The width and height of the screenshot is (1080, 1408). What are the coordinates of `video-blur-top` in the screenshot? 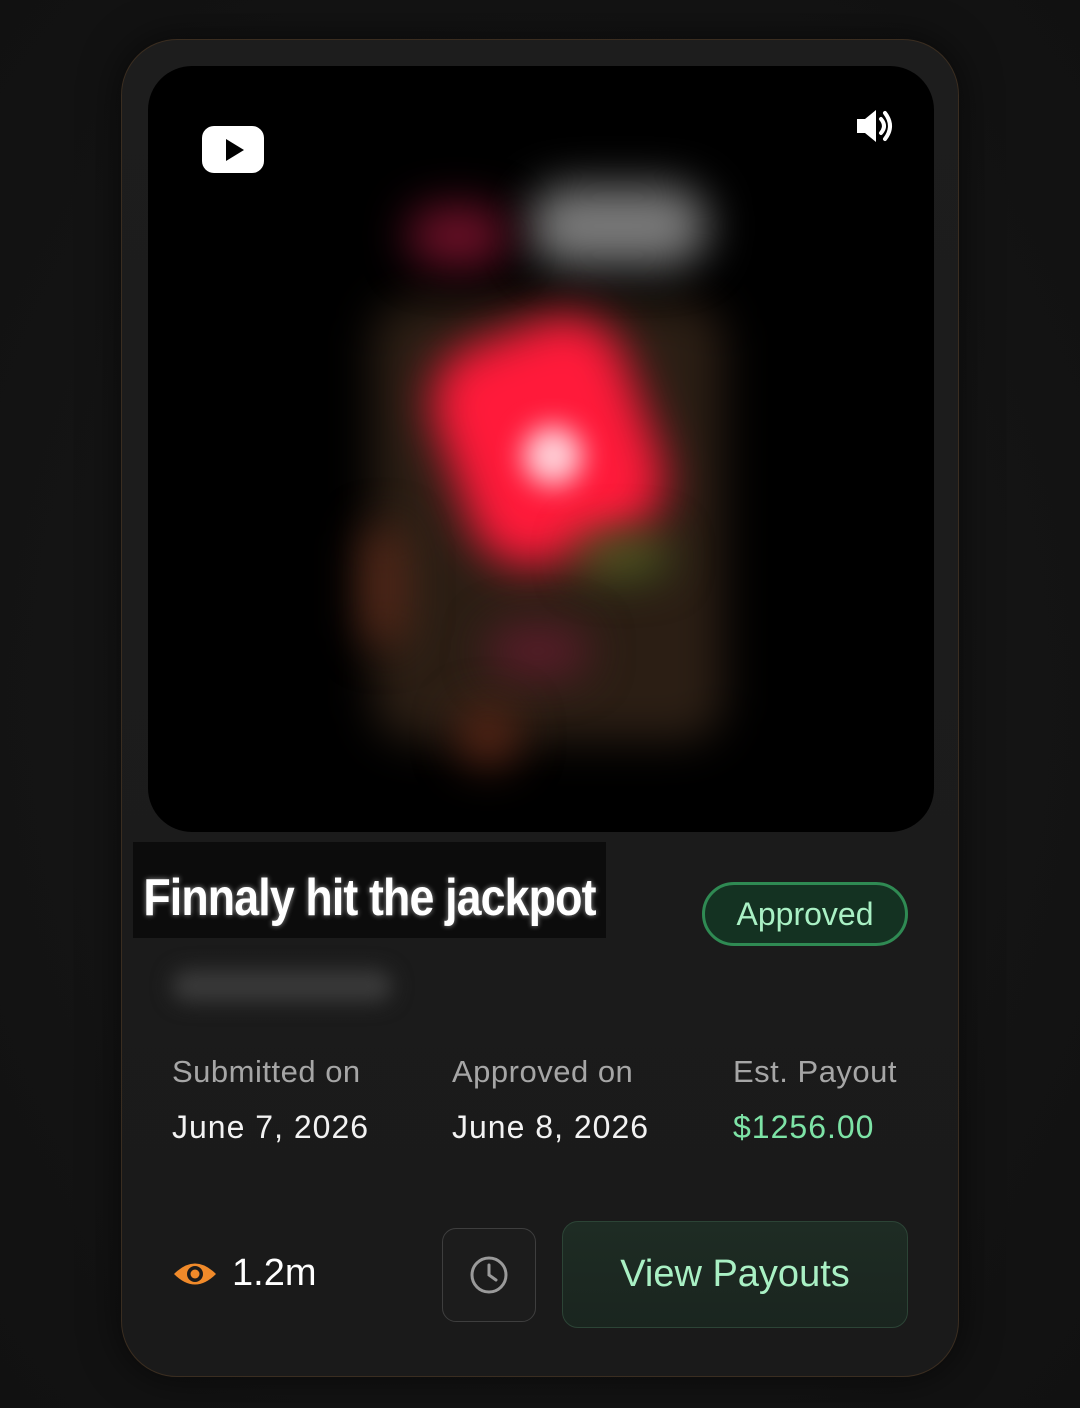 It's located at (618, 226).